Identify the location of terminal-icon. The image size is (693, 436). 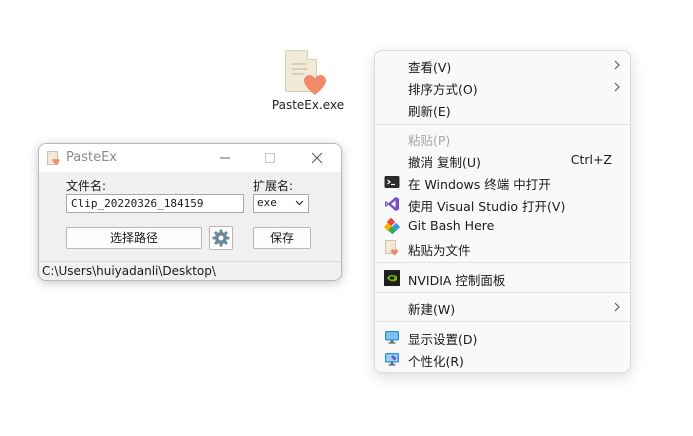
(392, 182).